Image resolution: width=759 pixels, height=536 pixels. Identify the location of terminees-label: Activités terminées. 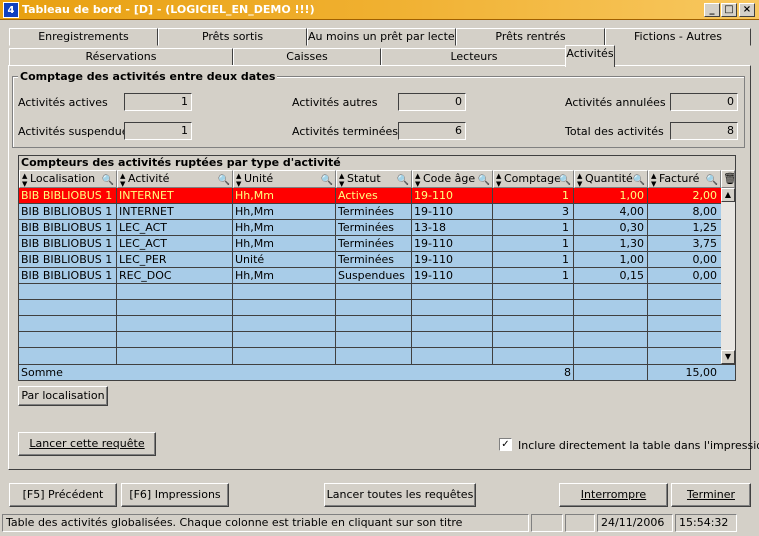
(345, 131).